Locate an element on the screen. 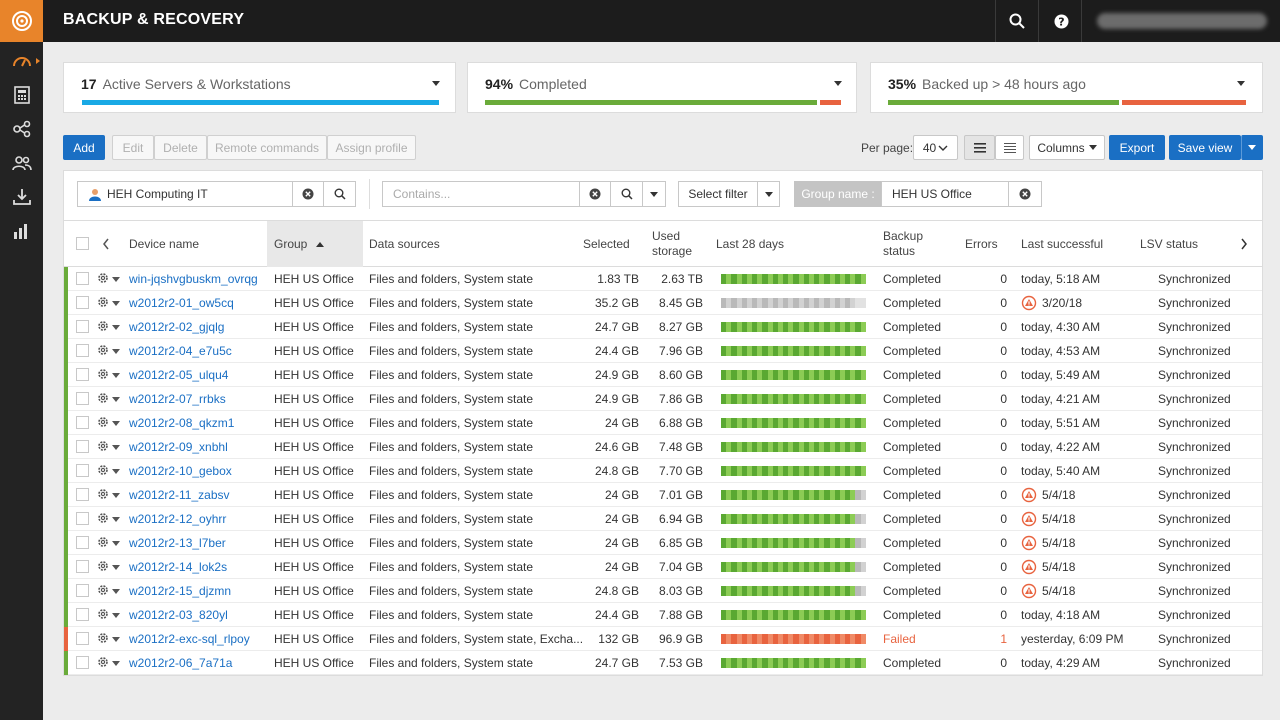 The width and height of the screenshot is (1280, 720). list-view-button is located at coordinates (979, 147).